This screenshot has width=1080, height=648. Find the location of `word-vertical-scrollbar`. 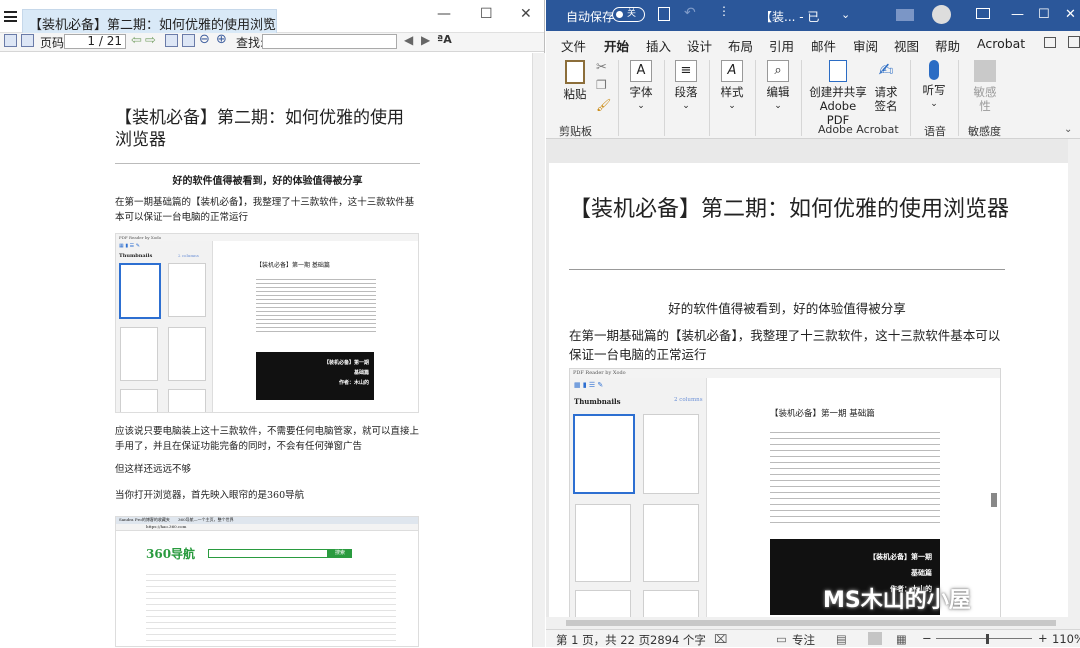

word-vertical-scrollbar is located at coordinates (1074, 378).